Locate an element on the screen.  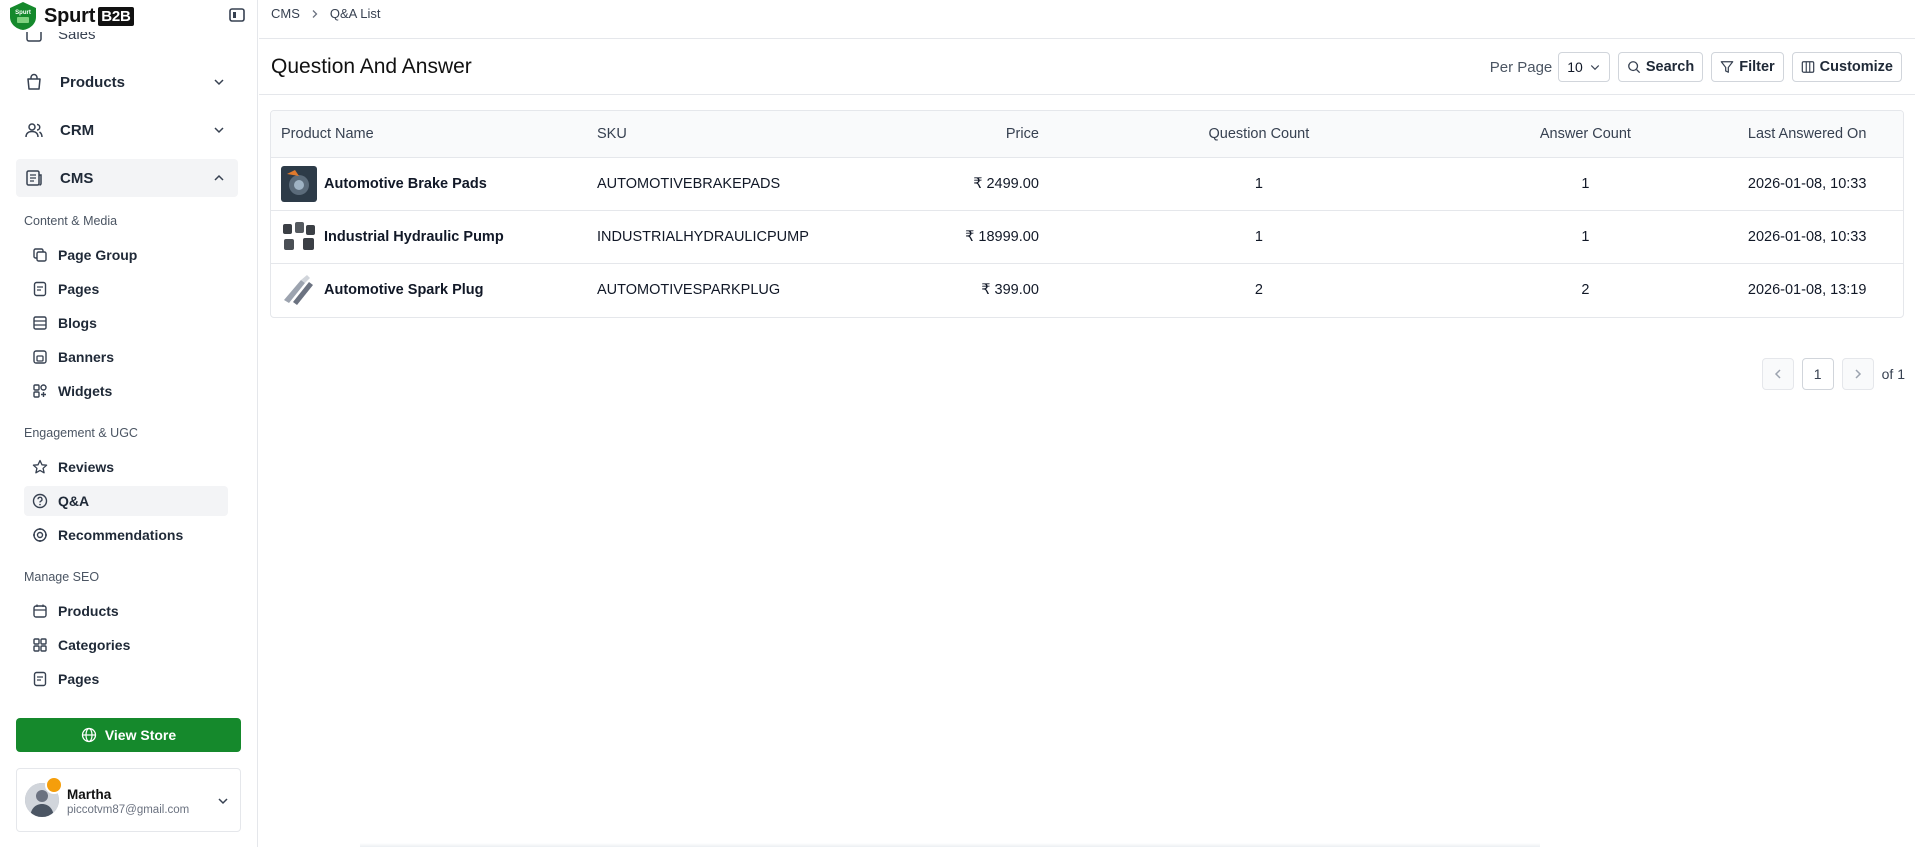
sidebar-item-products: Products is located at coordinates (127, 82).